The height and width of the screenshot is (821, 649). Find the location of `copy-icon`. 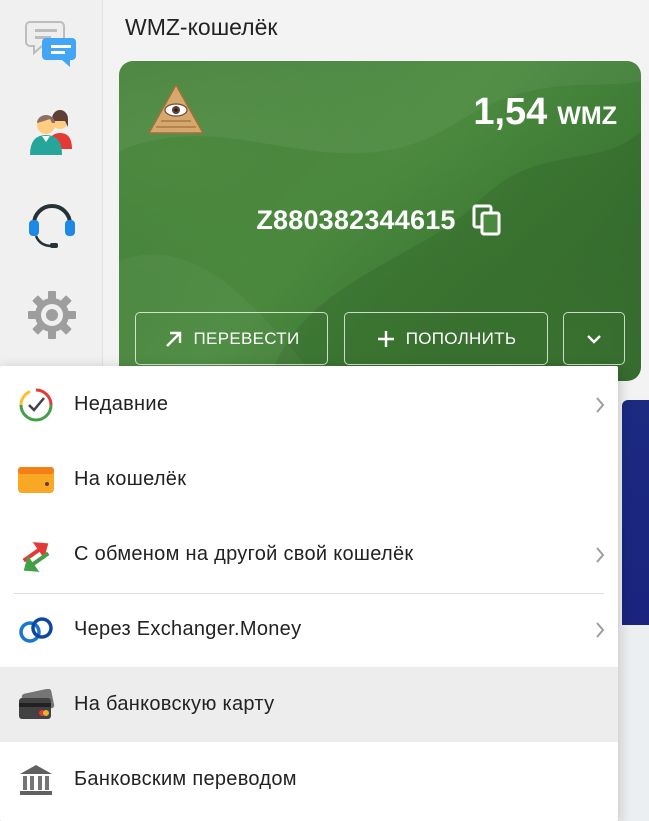

copy-icon is located at coordinates (487, 220).